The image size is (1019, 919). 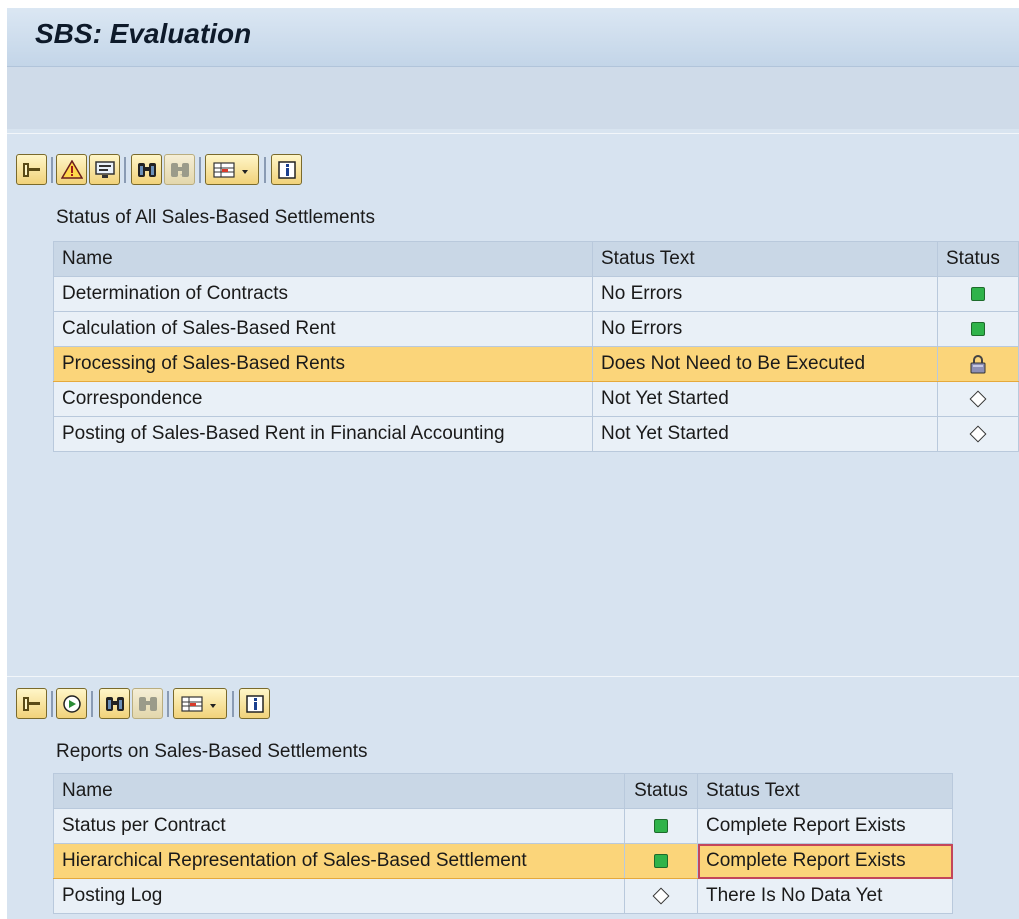 What do you see at coordinates (513, 98) in the screenshot?
I see `application-toolbar` at bounding box center [513, 98].